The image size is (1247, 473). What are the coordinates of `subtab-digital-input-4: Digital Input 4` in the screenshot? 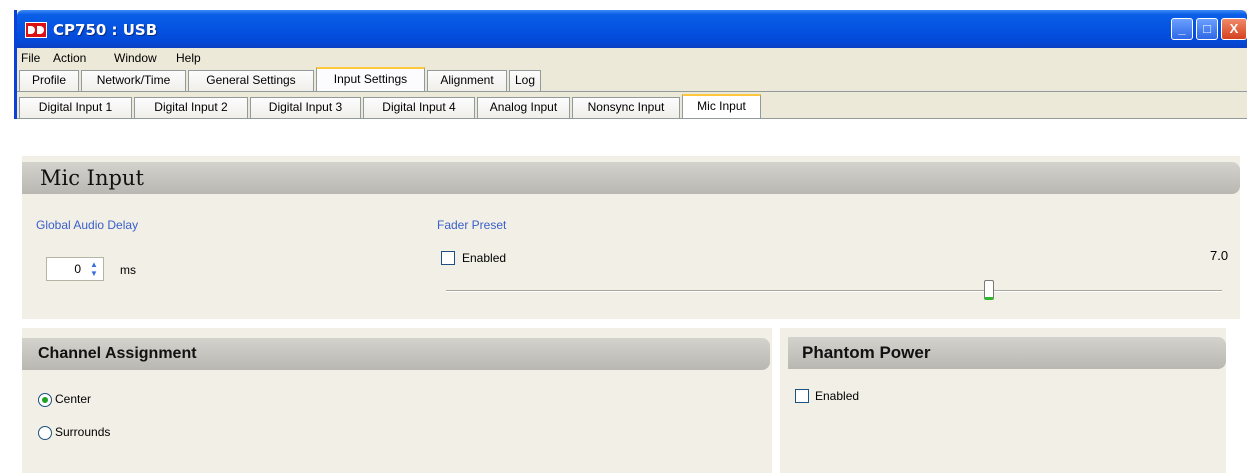 It's located at (419, 107).